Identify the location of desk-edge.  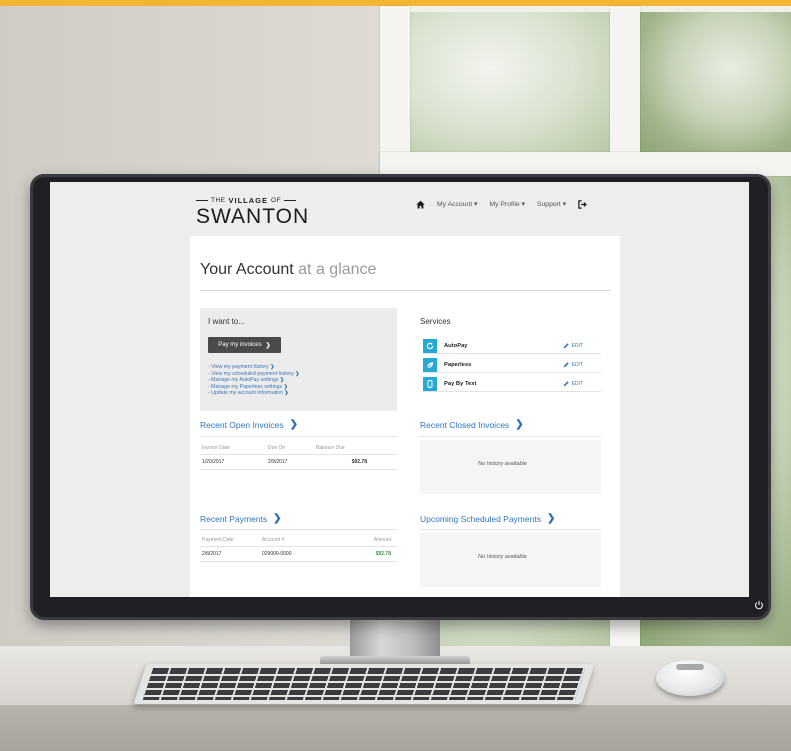
(395, 728).